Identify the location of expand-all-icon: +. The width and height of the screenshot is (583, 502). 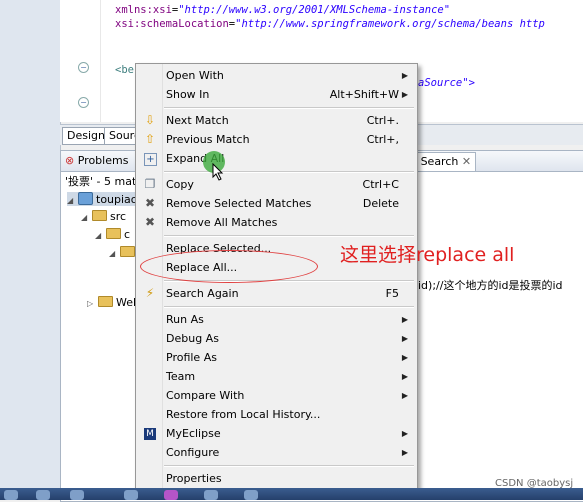
(150, 159).